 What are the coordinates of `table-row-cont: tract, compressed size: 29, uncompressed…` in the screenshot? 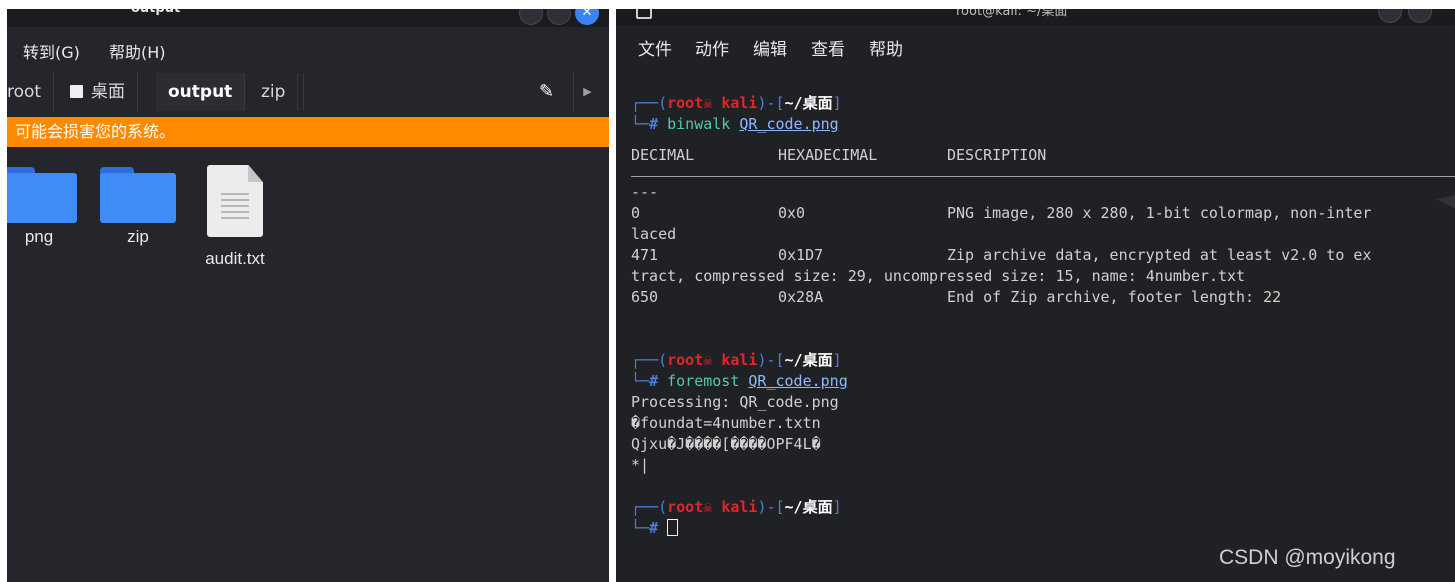 It's located at (938, 276).